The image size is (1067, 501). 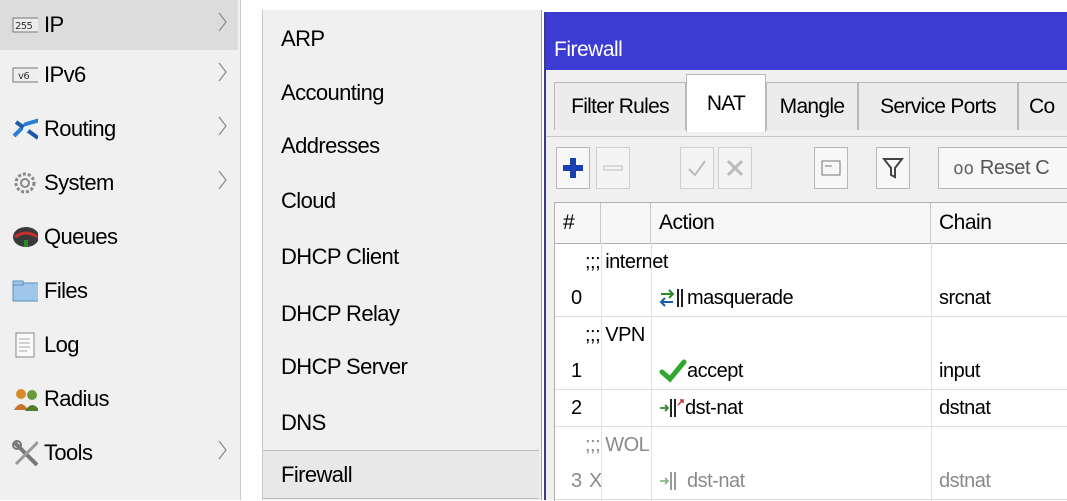 What do you see at coordinates (811, 262) in the screenshot?
I see `table-row-comment: ;;; internet` at bounding box center [811, 262].